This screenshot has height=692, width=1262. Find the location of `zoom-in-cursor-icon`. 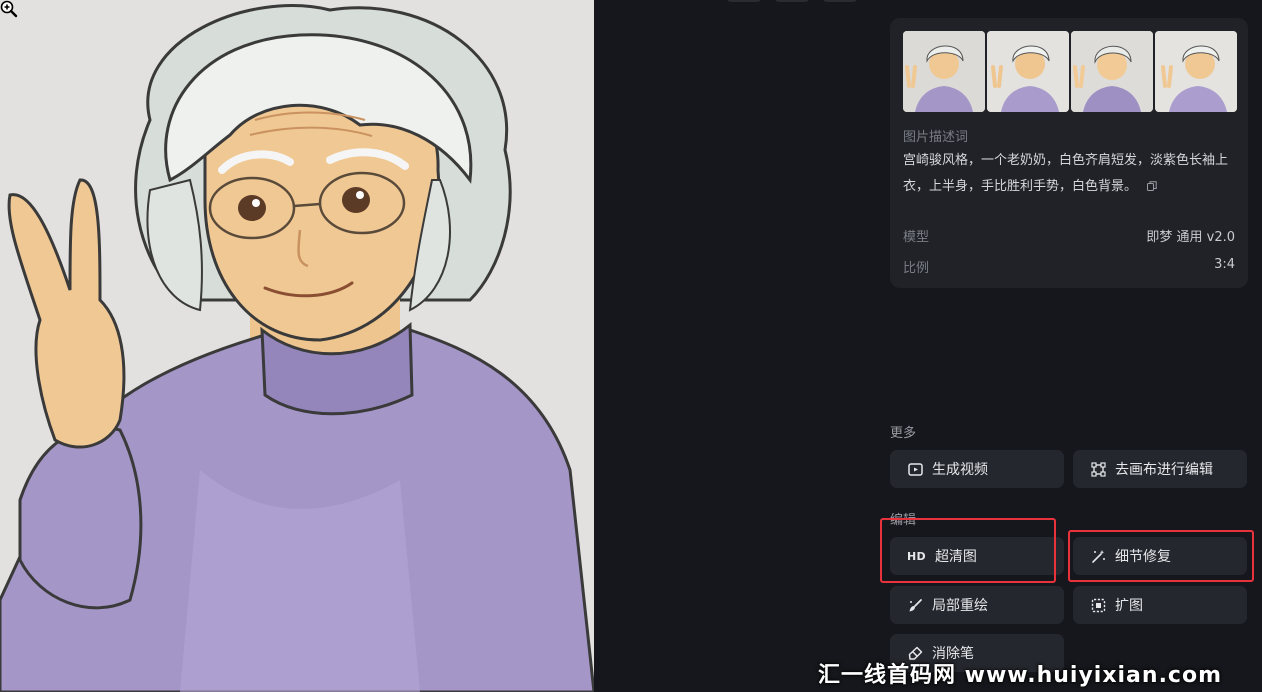

zoom-in-cursor-icon is located at coordinates (9, 9).